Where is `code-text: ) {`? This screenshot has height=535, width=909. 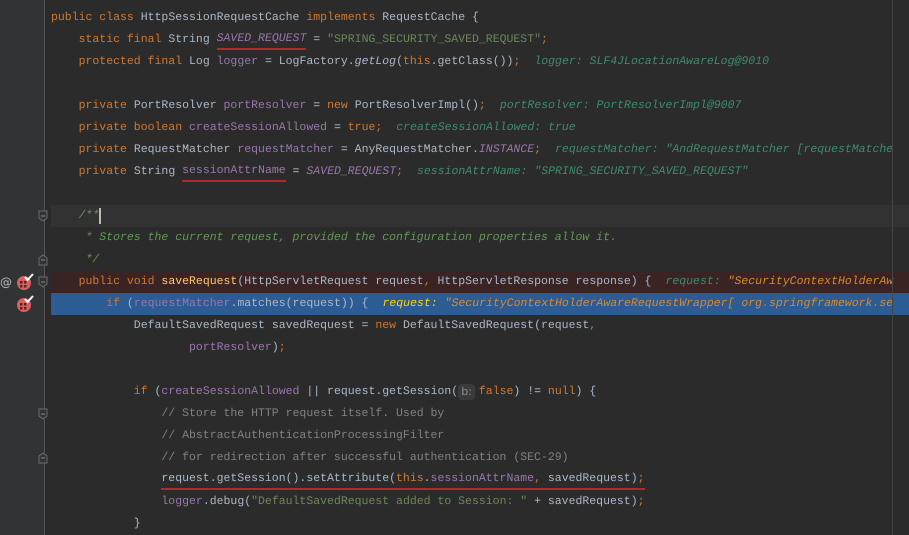
code-text: ) { is located at coordinates (586, 392).